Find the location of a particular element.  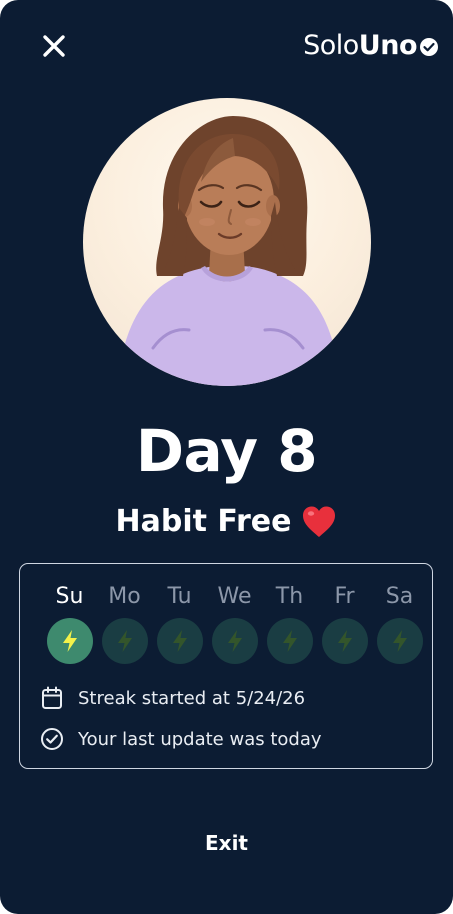

day-label: Th is located at coordinates (289, 596).